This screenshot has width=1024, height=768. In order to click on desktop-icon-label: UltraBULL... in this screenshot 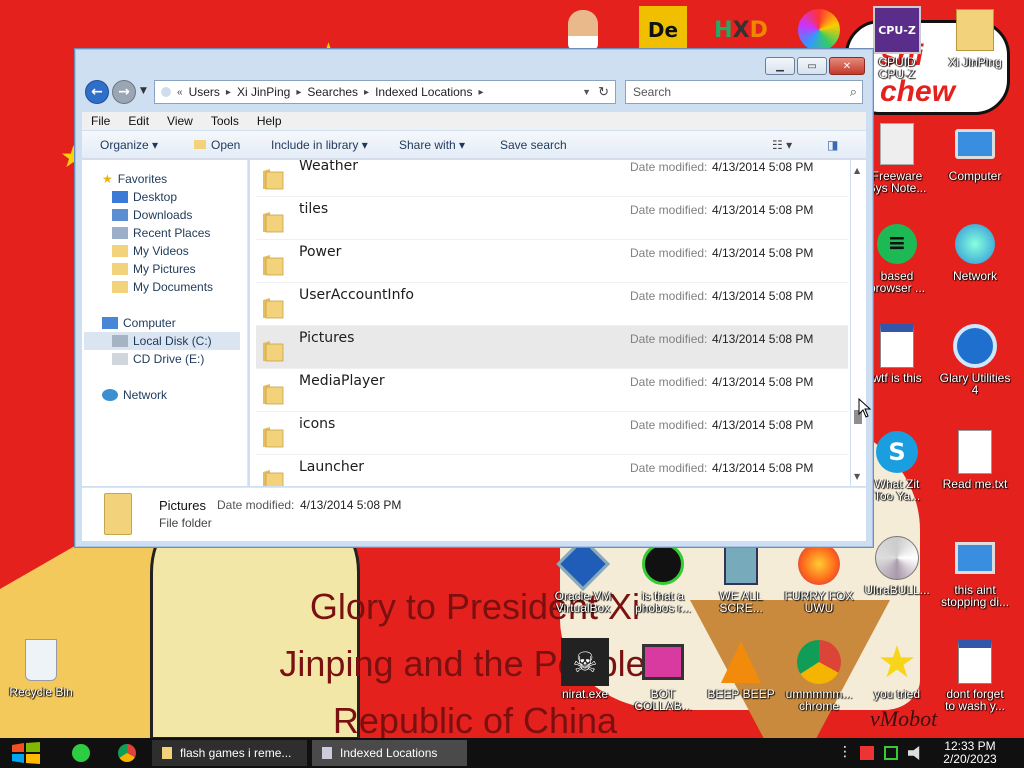, I will do `click(897, 590)`.